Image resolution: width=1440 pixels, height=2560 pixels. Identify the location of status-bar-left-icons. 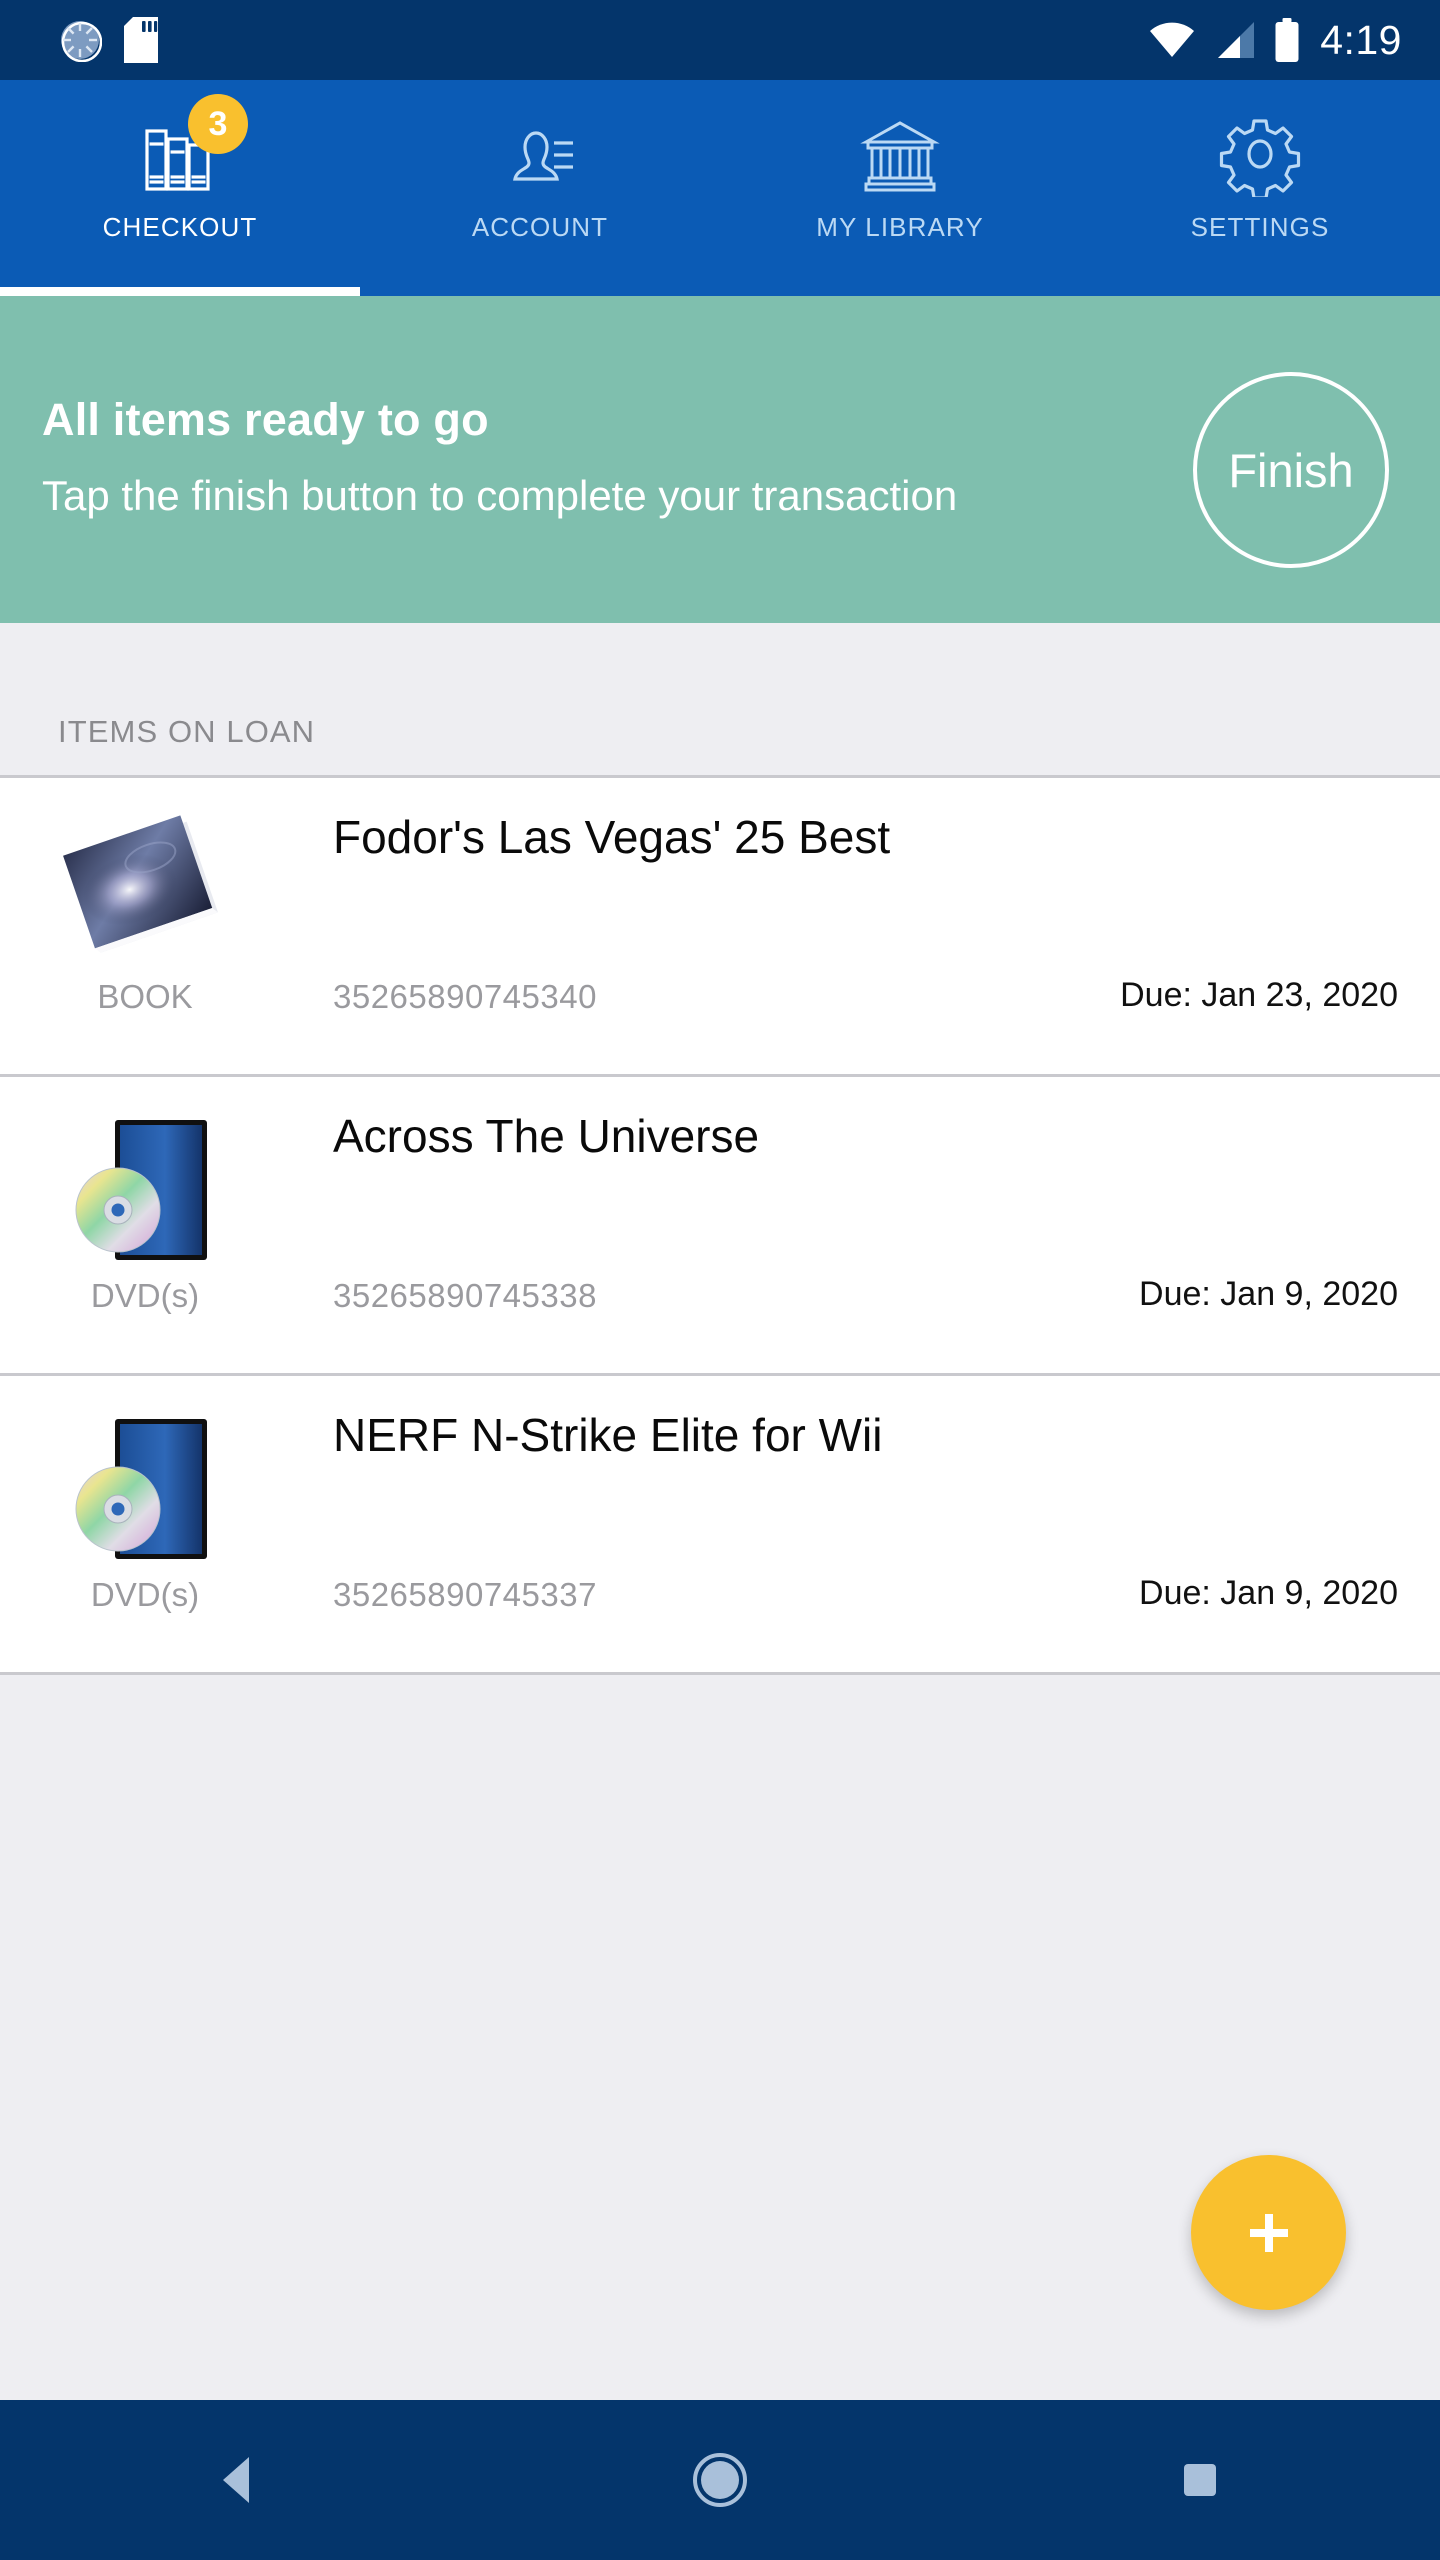
(79, 40).